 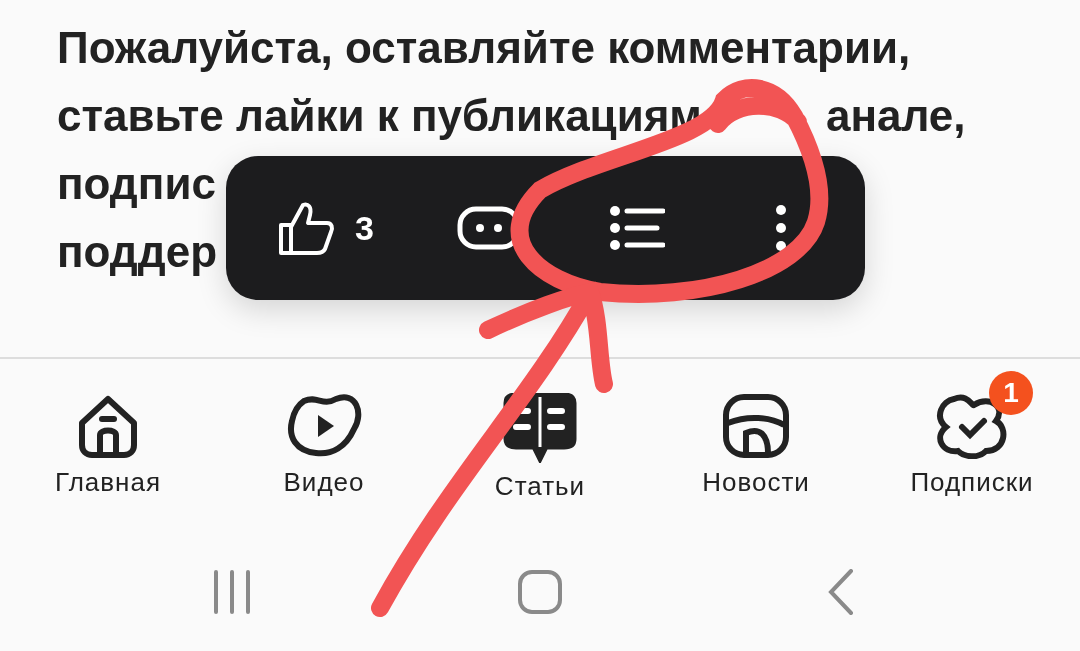 What do you see at coordinates (756, 444) in the screenshot?
I see `nav-tab: Новости` at bounding box center [756, 444].